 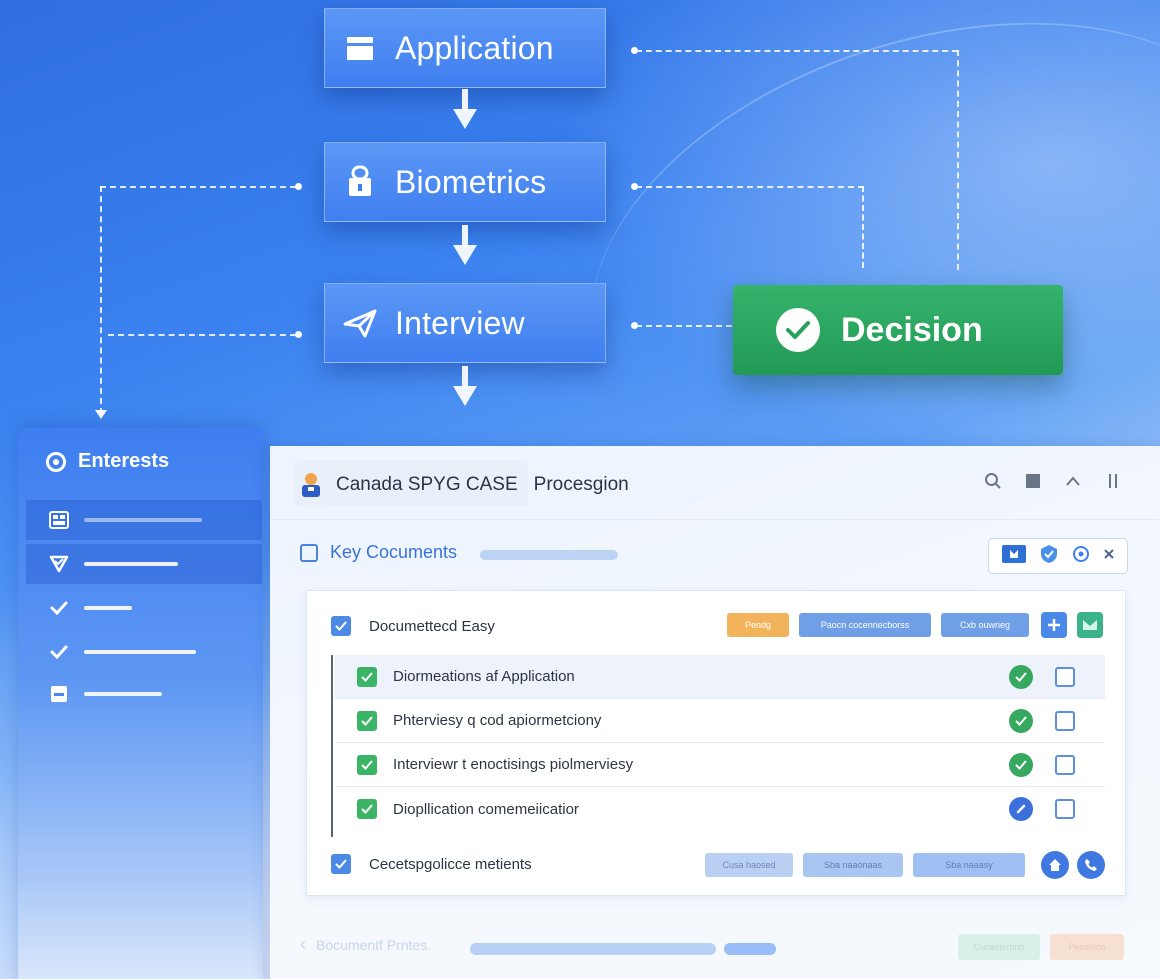 What do you see at coordinates (432, 626) in the screenshot?
I see `documents-header-label: Documettecd Easy` at bounding box center [432, 626].